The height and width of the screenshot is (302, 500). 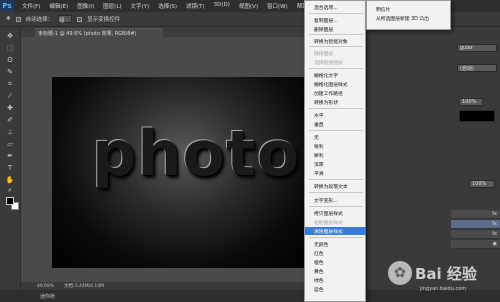 What do you see at coordinates (335, 280) in the screenshot?
I see `context-menu-item: 绿色` at bounding box center [335, 280].